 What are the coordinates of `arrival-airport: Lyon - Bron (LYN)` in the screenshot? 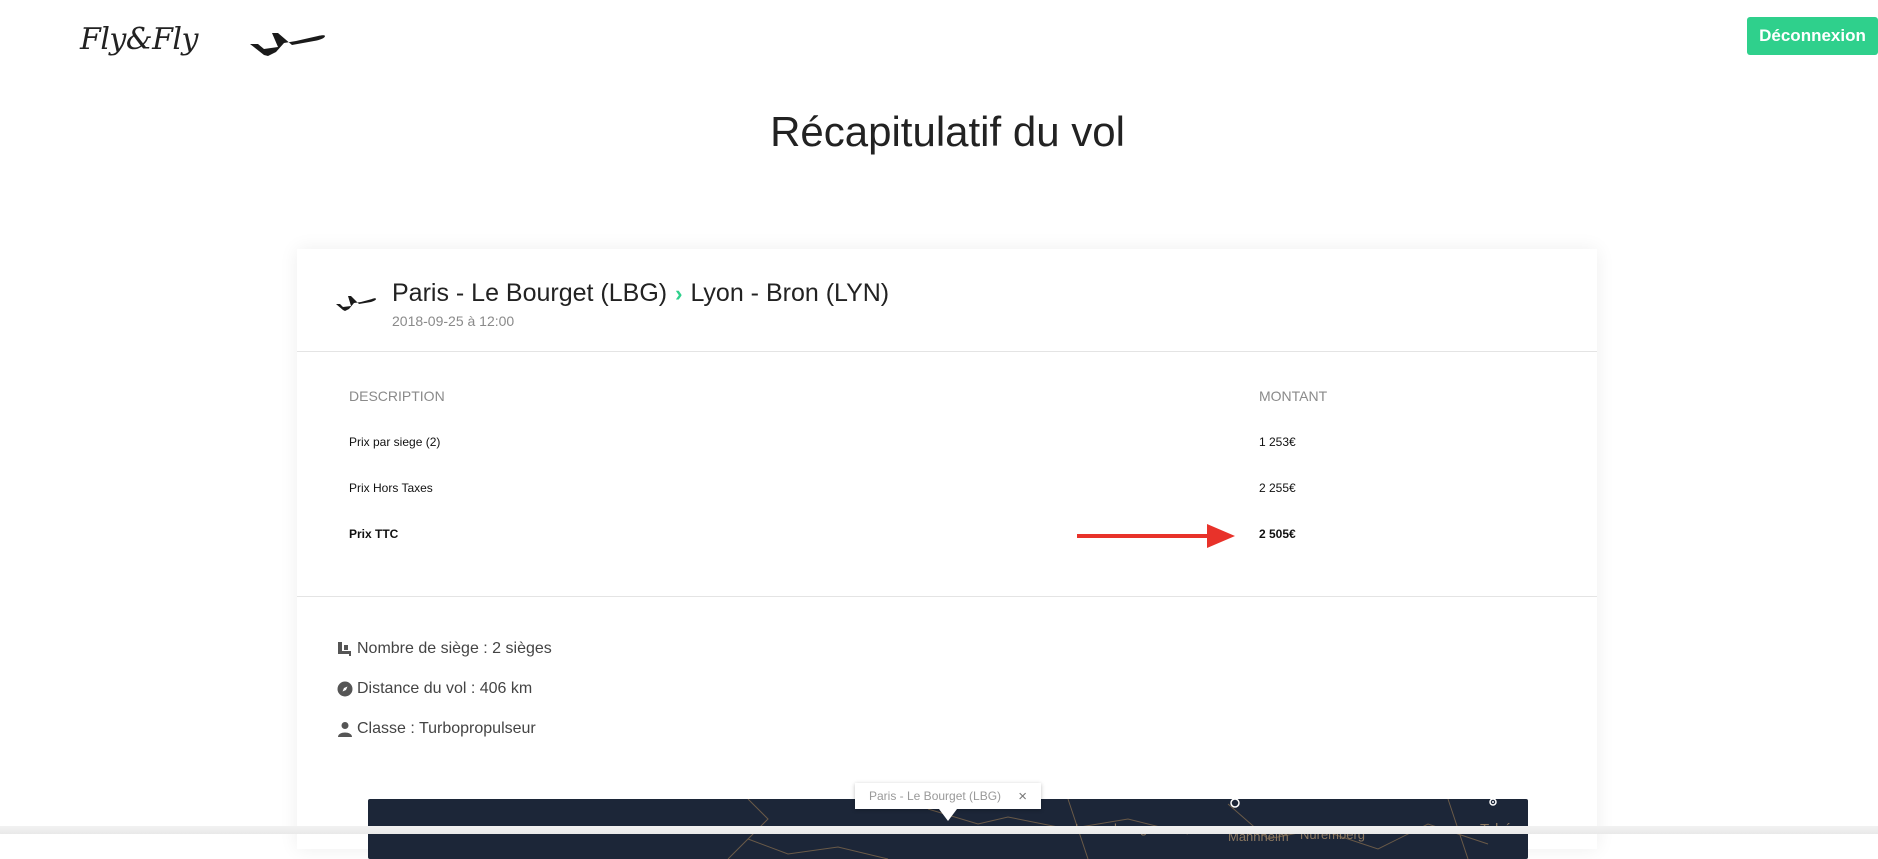 It's located at (790, 293).